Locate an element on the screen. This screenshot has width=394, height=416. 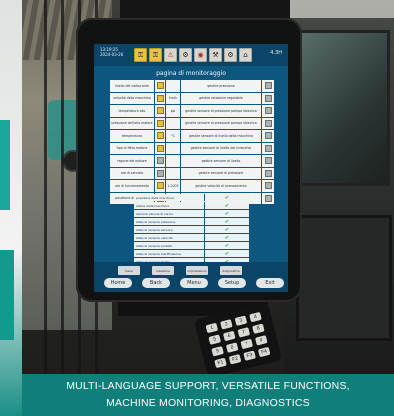
toolbar-icons: ⚿ ⚿ ⚠ ⚙ ◉ ⚒ ⚙ ⌂ is located at coordinates (193, 55).